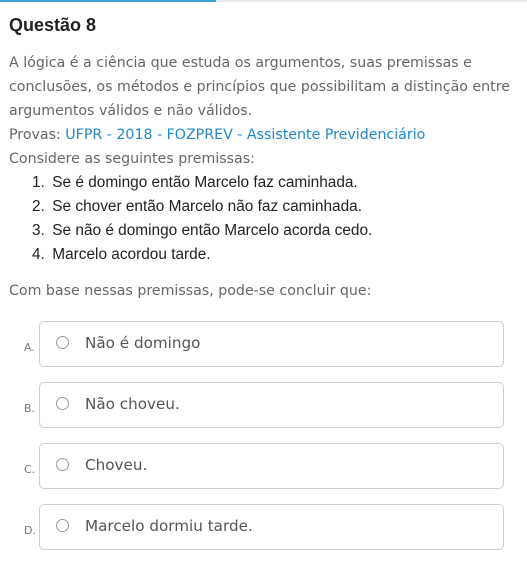 This screenshot has height=561, width=527. Describe the element at coordinates (271, 527) in the screenshot. I see `answer-option-d-box: Marcelo dormiu tarde.` at that location.